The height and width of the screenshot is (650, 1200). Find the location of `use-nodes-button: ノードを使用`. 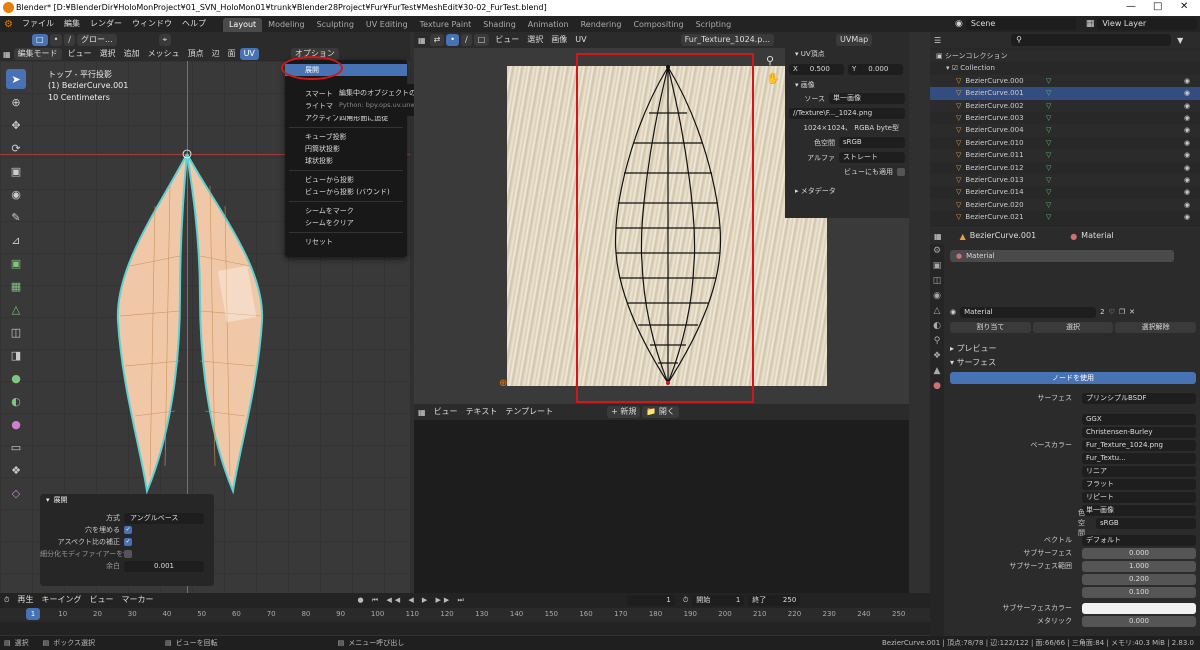

use-nodes-button: ノードを使用 is located at coordinates (1073, 378).